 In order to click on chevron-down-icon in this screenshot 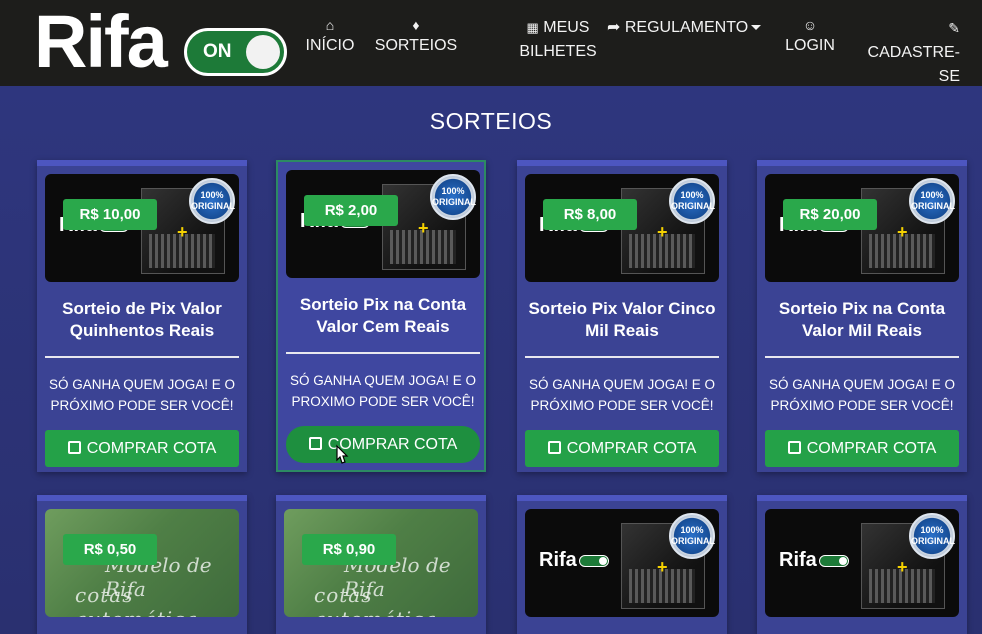, I will do `click(756, 28)`.